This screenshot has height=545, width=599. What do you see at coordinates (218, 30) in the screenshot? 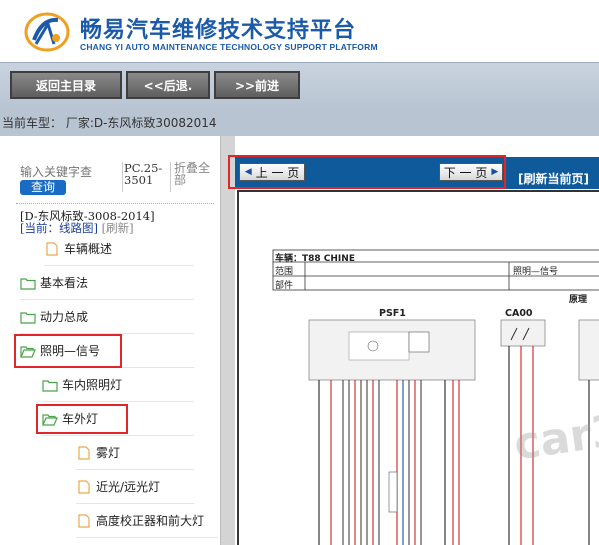
I see `brand-title: 畅易汽车维修技术支持平台` at bounding box center [218, 30].